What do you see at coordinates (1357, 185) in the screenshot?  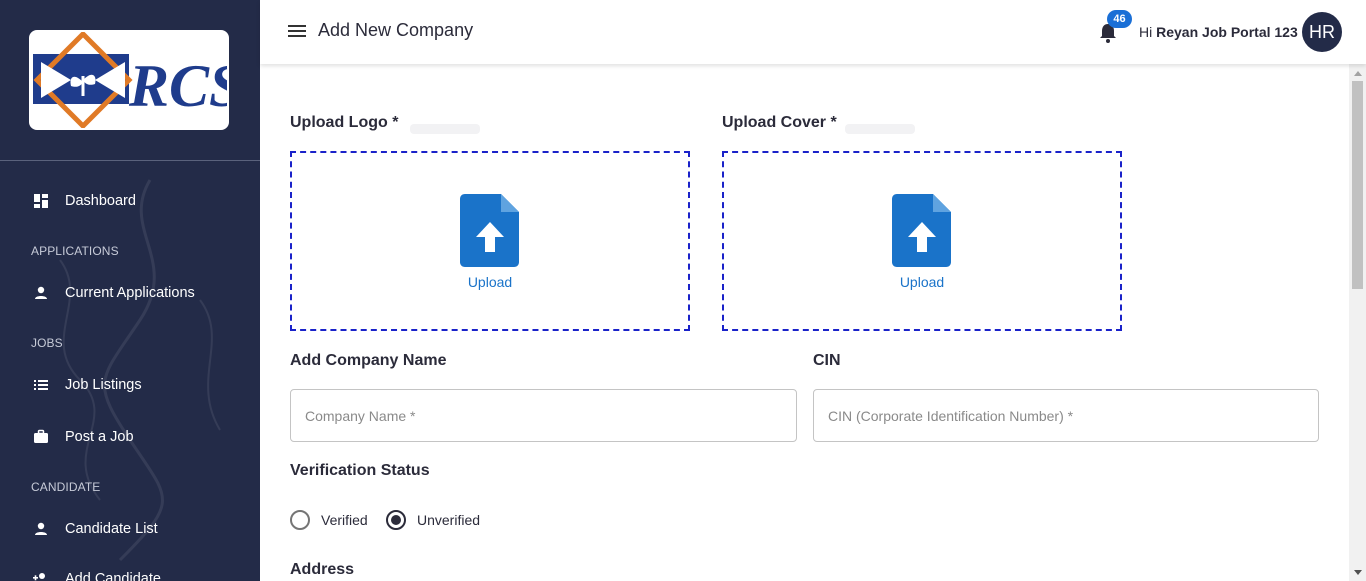 I see `scrollbar-thumb` at bounding box center [1357, 185].